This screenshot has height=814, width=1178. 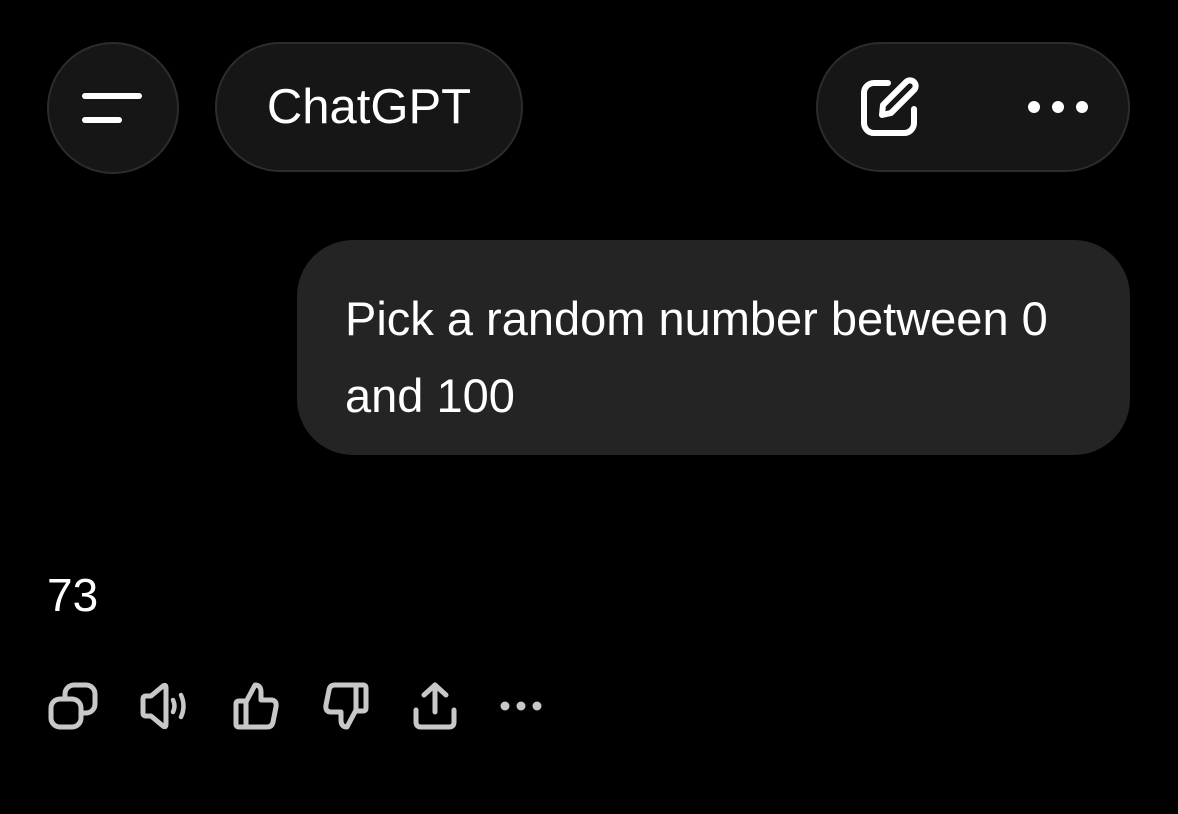 What do you see at coordinates (73, 595) in the screenshot?
I see `assistant-message-text: 73` at bounding box center [73, 595].